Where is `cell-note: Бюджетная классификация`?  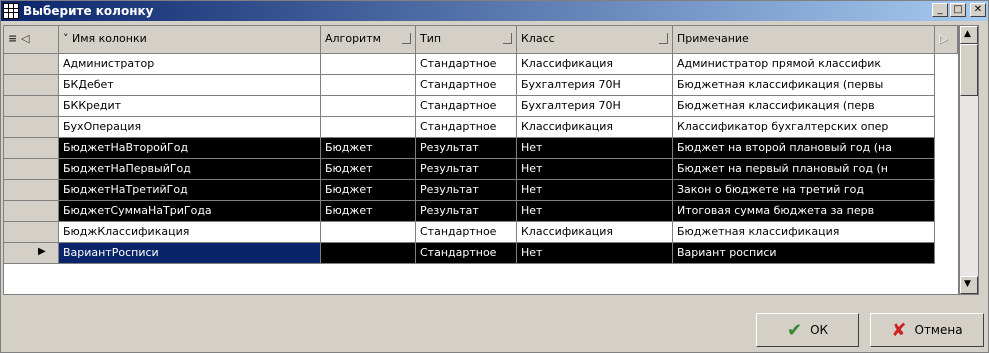 cell-note: Бюджетная классификация is located at coordinates (804, 232).